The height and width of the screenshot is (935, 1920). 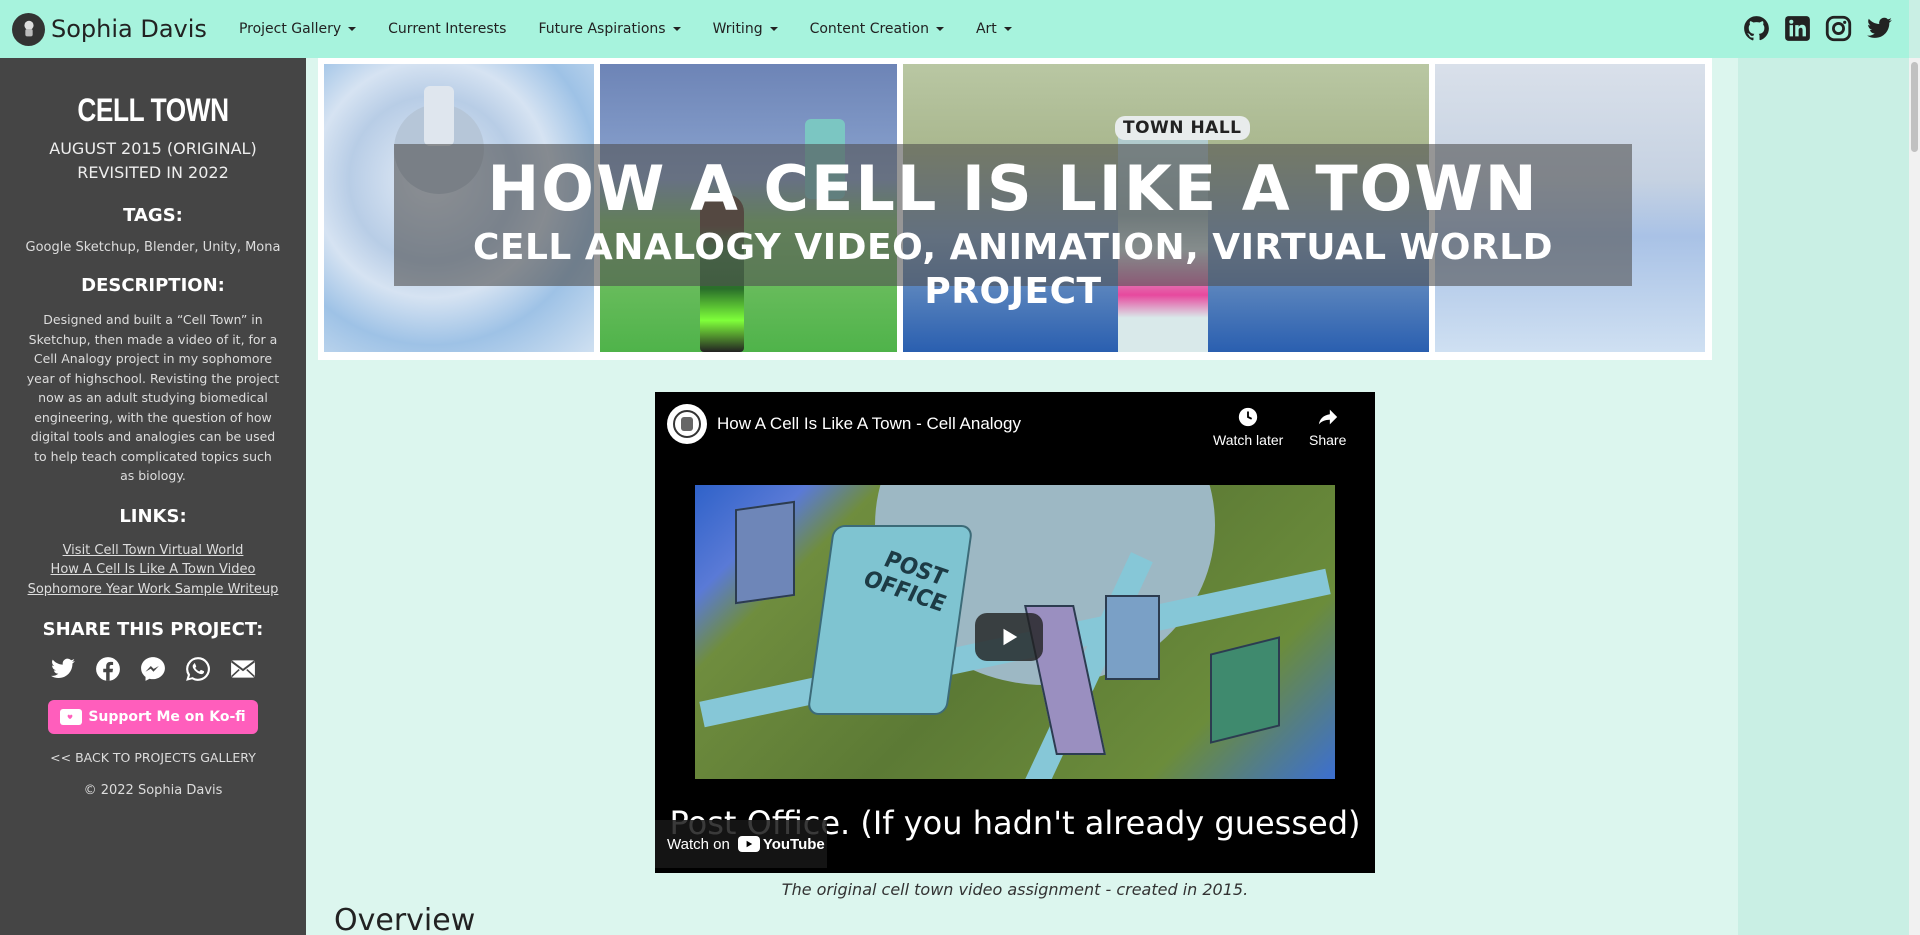 I want to click on overview-heading: Overview, so click(x=405, y=919).